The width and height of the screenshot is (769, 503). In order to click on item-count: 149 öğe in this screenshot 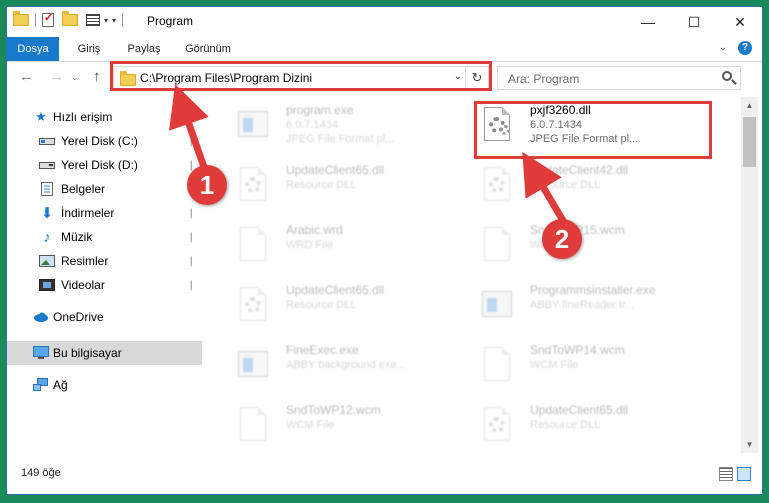, I will do `click(41, 473)`.